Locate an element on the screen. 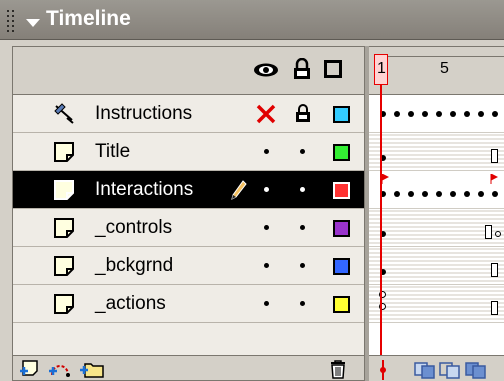 The image size is (504, 381). frame-row-interactions is located at coordinates (436, 190).